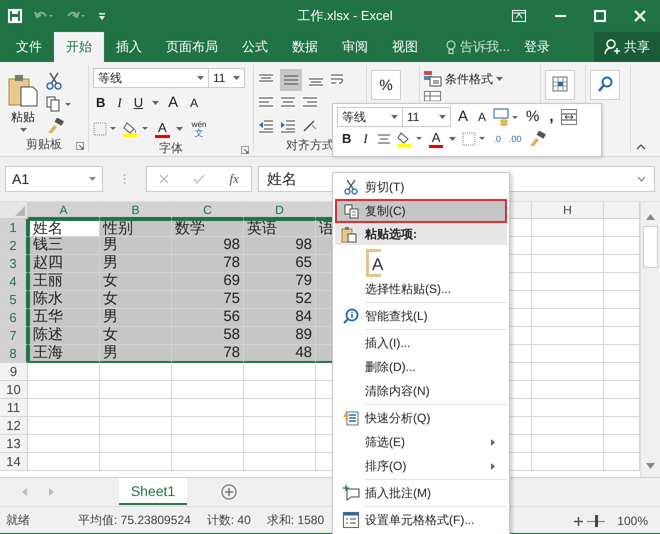 This screenshot has width=660, height=534. I want to click on table-cell: 姓名, so click(64, 228).